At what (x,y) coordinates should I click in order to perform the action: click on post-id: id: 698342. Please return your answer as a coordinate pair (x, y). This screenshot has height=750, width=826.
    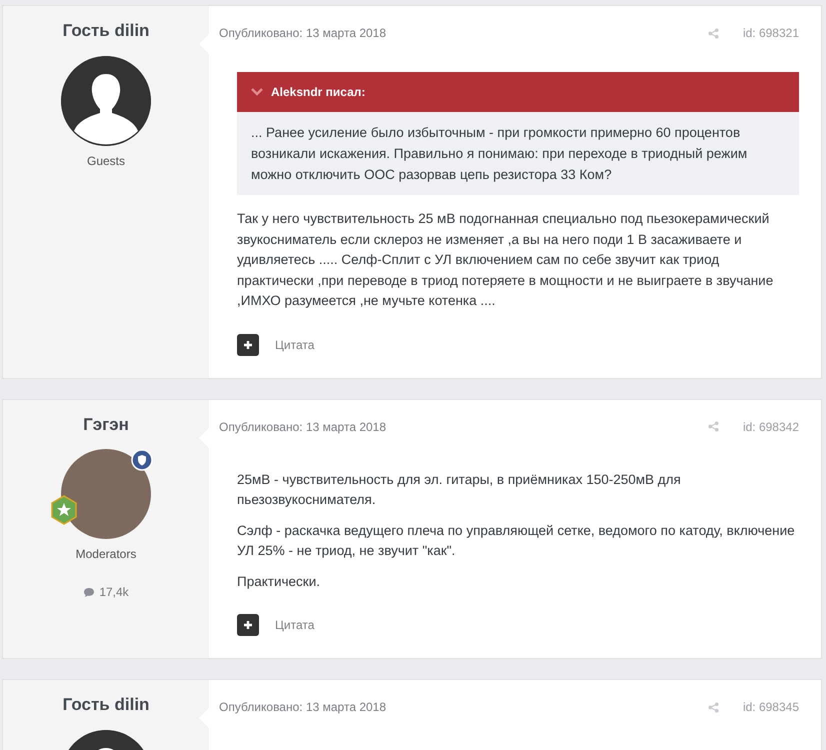
    Looking at the image, I should click on (770, 427).